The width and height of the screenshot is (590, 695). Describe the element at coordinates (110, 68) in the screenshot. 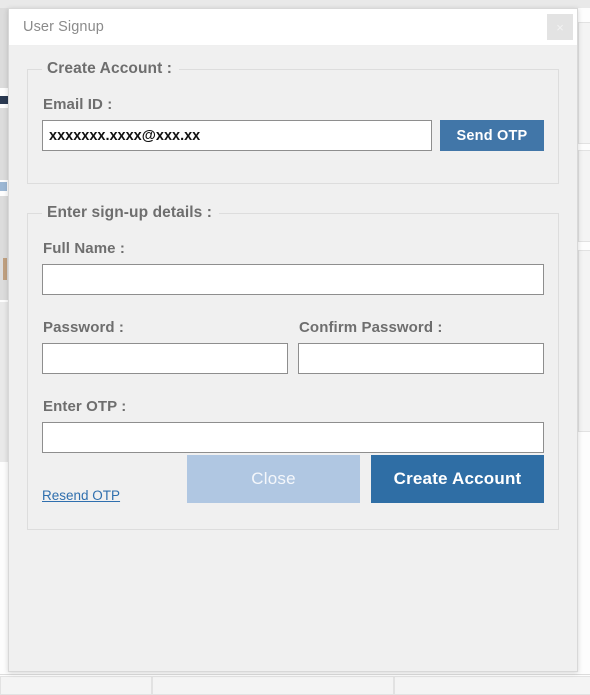

I see `create-account-legend: Create Account :` at that location.